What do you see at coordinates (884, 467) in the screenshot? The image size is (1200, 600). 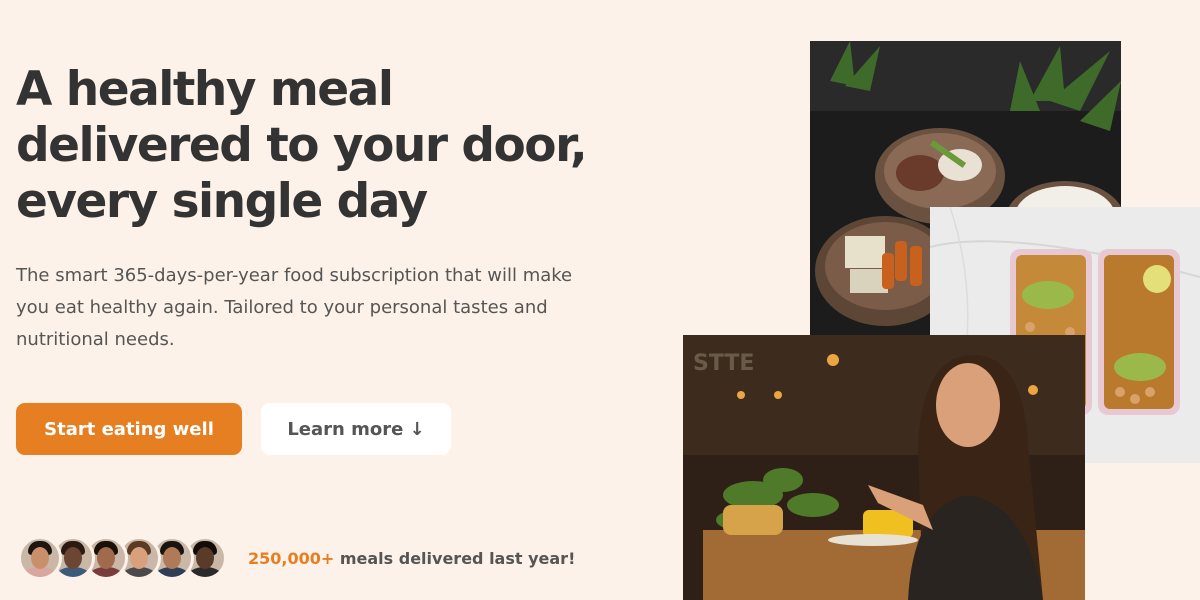 I see `woman-eating-photo: STTE` at bounding box center [884, 467].